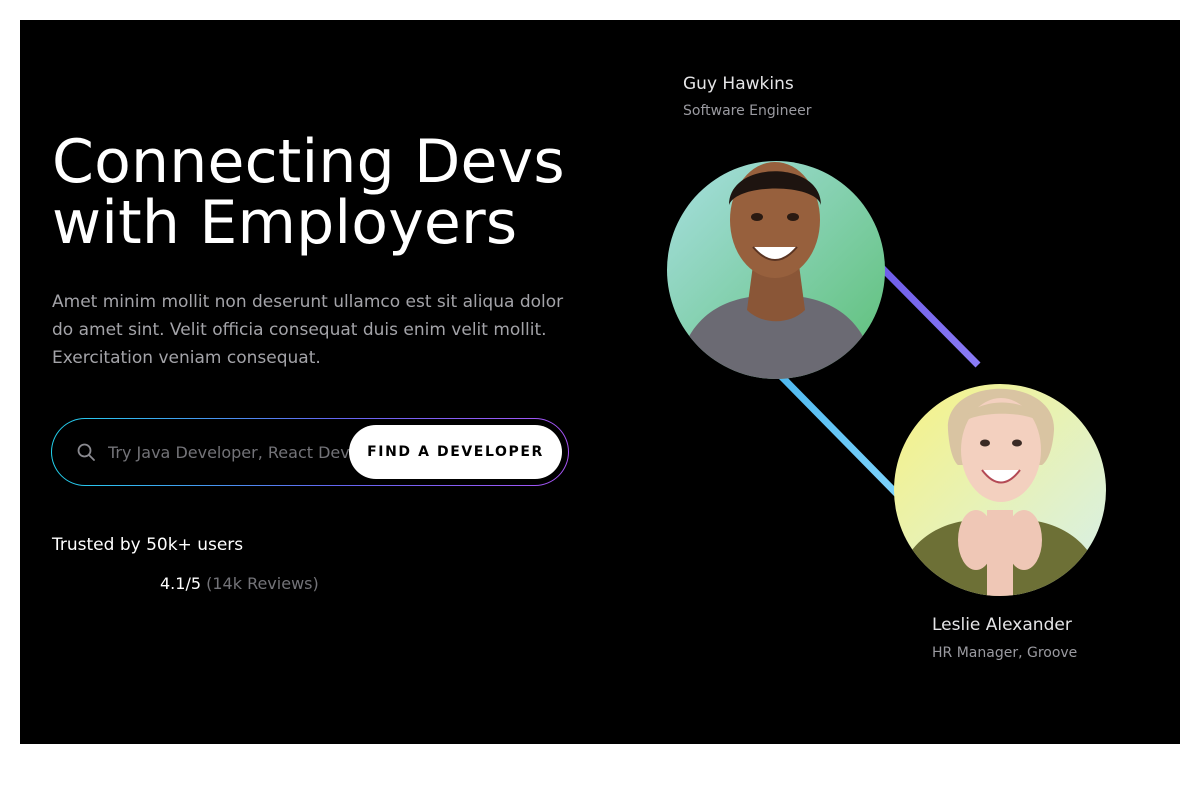 Image resolution: width=1200 pixels, height=800 pixels. What do you see at coordinates (776, 270) in the screenshot?
I see `avatar-guy-hawkins` at bounding box center [776, 270].